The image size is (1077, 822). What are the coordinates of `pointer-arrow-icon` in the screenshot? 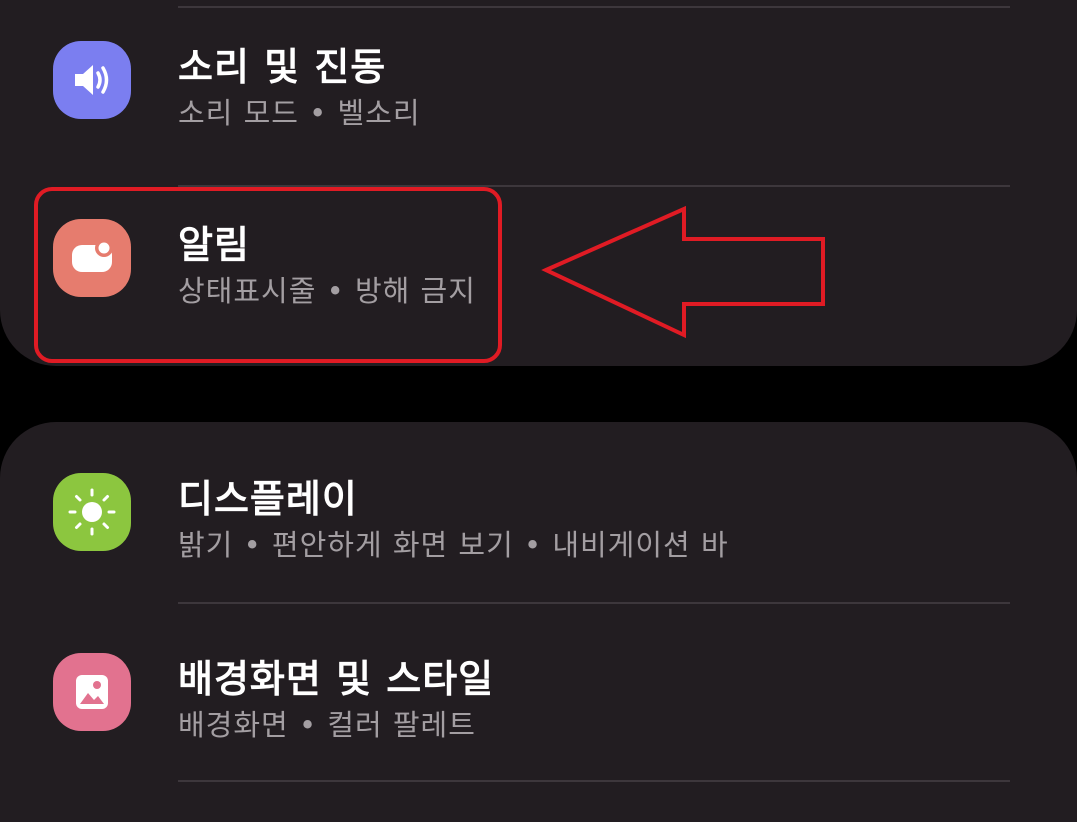 It's located at (683, 272).